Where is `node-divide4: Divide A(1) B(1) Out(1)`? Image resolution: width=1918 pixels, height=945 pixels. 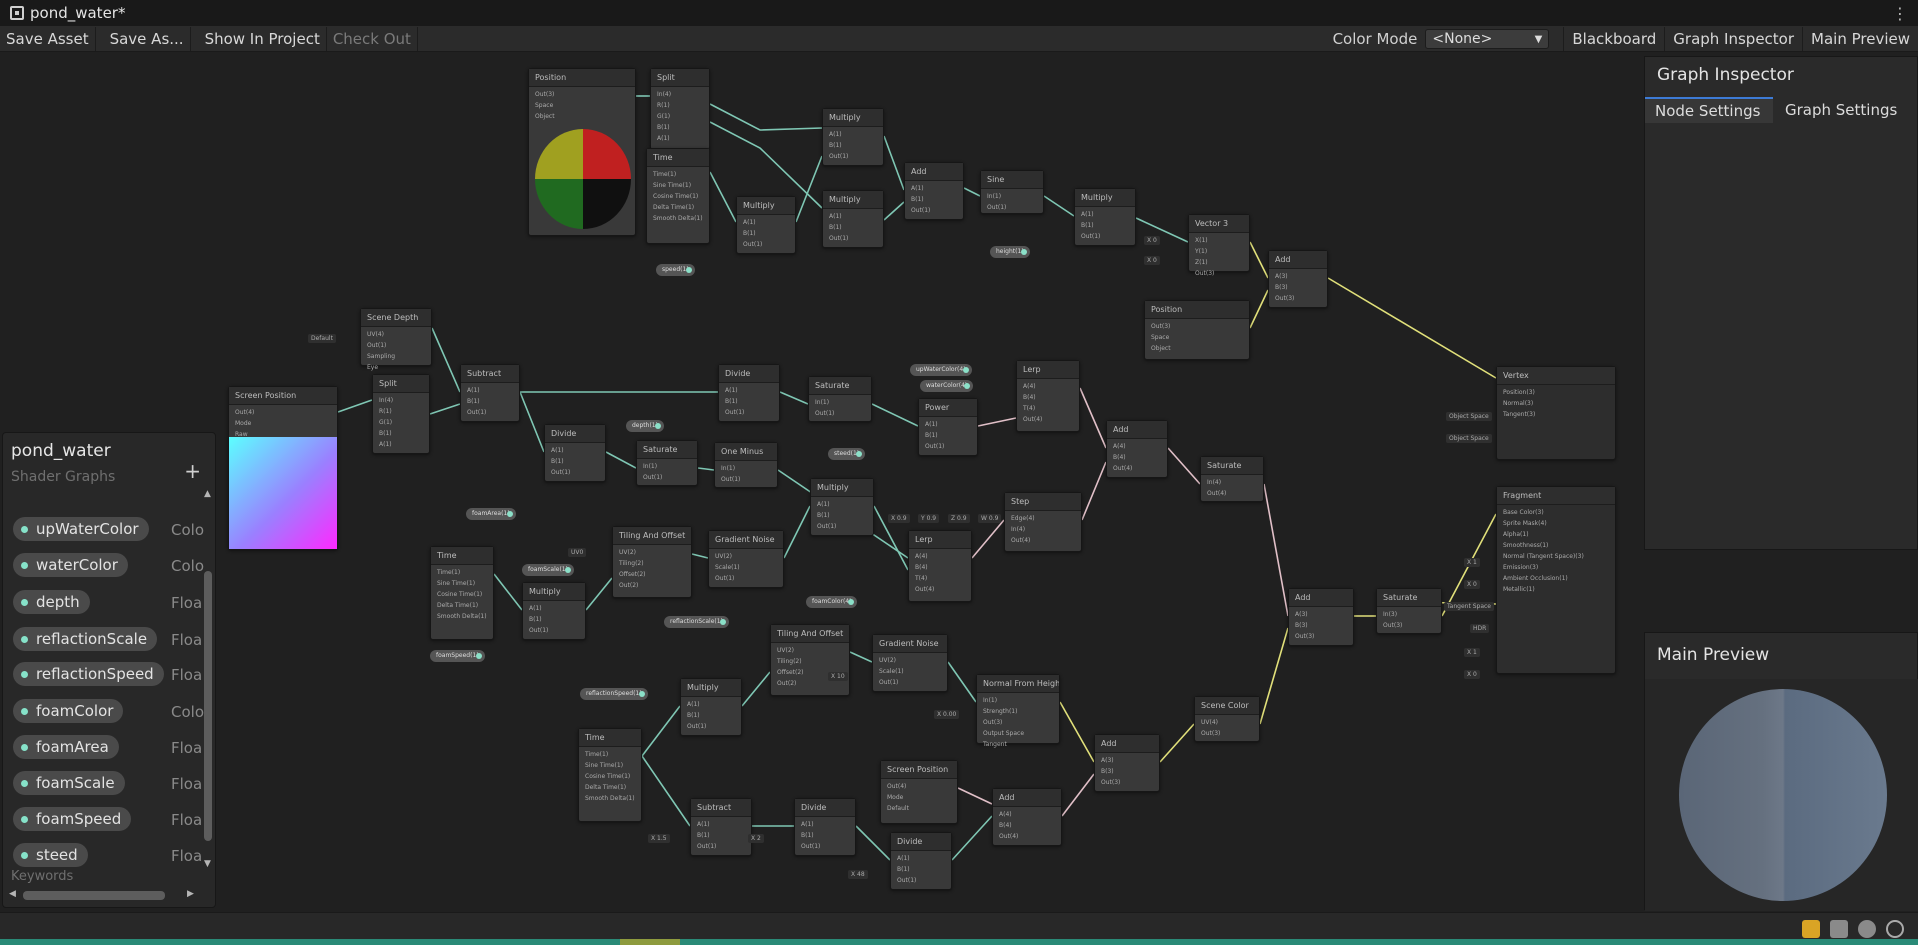
node-divide4: Divide A(1) B(1) Out(1) is located at coordinates (921, 861).